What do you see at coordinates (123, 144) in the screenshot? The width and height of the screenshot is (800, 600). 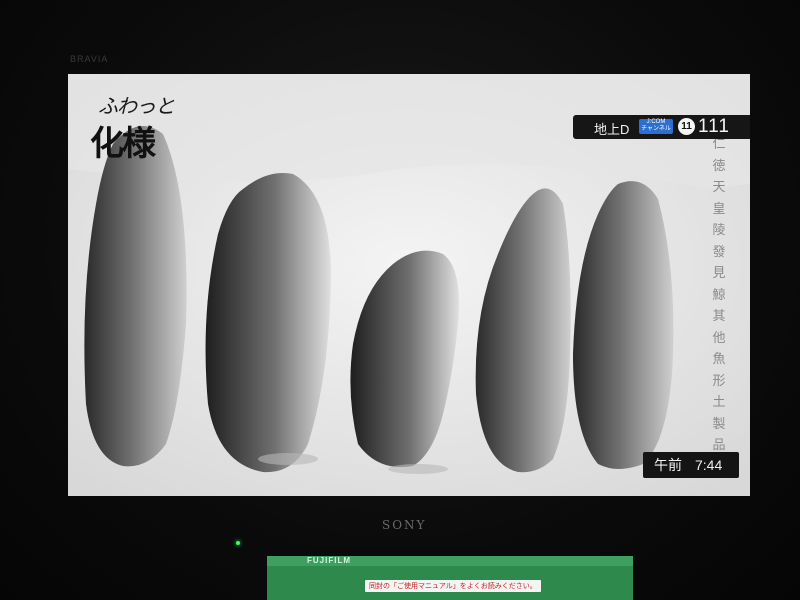 I see `program-logo-big: 化様` at bounding box center [123, 144].